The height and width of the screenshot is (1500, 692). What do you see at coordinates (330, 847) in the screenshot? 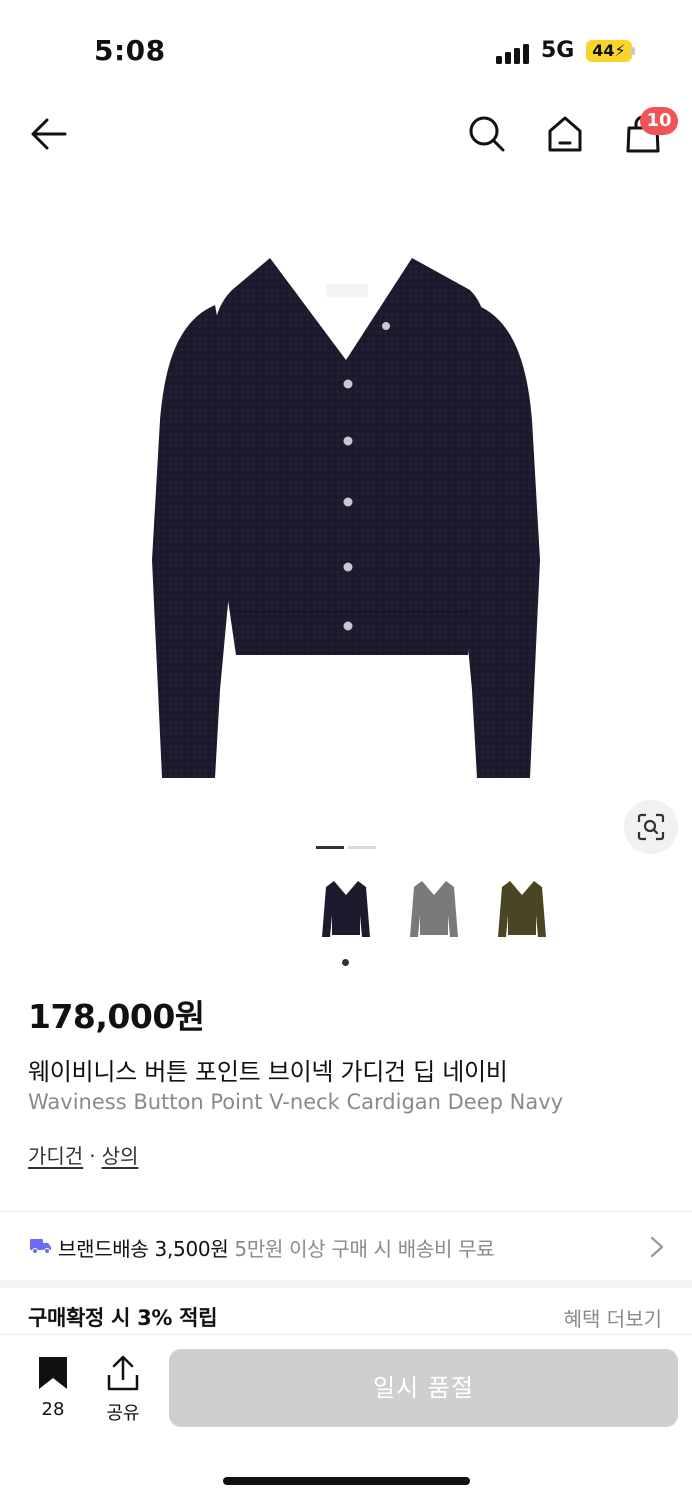
I see `pager-segment-active` at bounding box center [330, 847].